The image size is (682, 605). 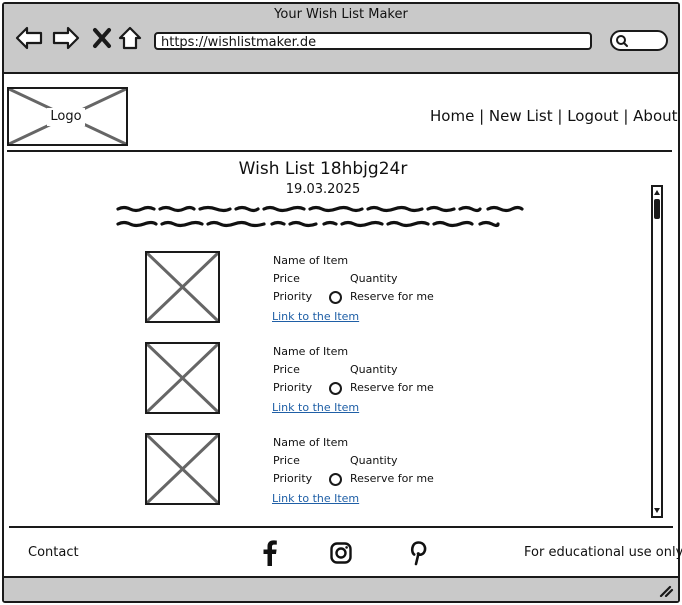 What do you see at coordinates (53, 552) in the screenshot?
I see `contact-link: Contact` at bounding box center [53, 552].